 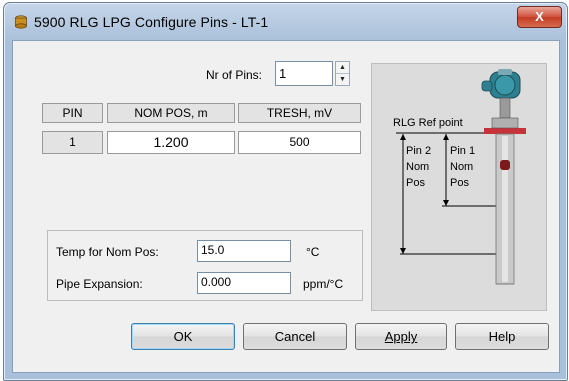 What do you see at coordinates (99, 284) in the screenshot?
I see `pipe-expansion-label: Pipe Expansion:` at bounding box center [99, 284].